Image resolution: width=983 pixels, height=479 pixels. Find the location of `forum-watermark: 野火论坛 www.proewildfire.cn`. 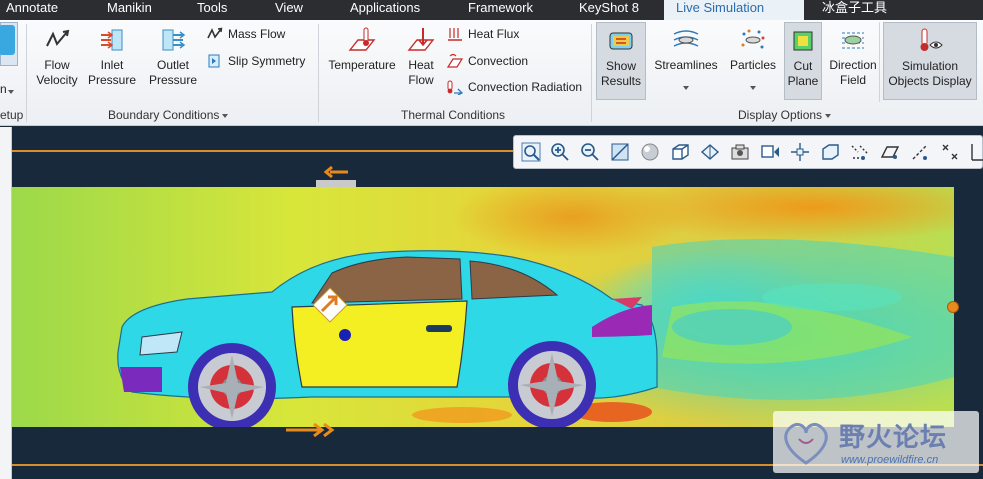

forum-watermark: 野火论坛 www.proewildfire.cn is located at coordinates (876, 442).